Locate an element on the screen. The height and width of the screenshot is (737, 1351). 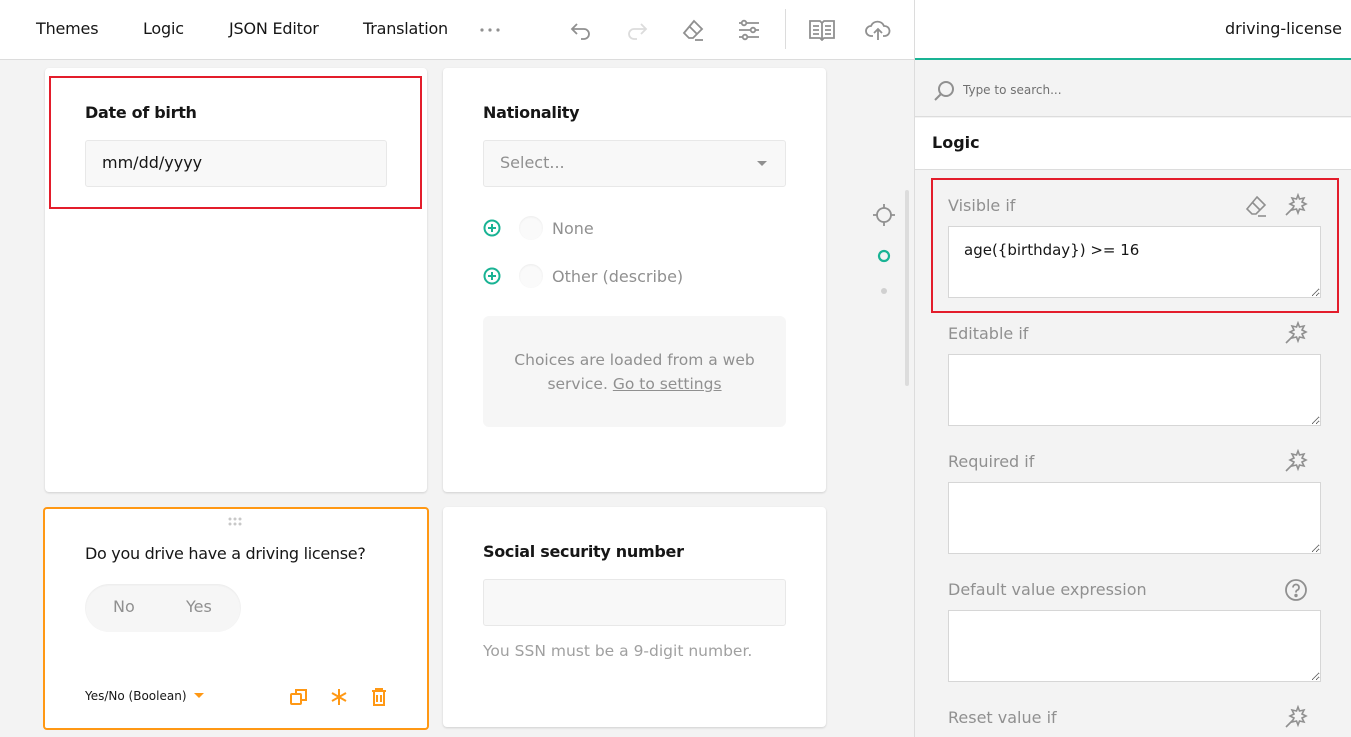
more-icon is located at coordinates (490, 30).